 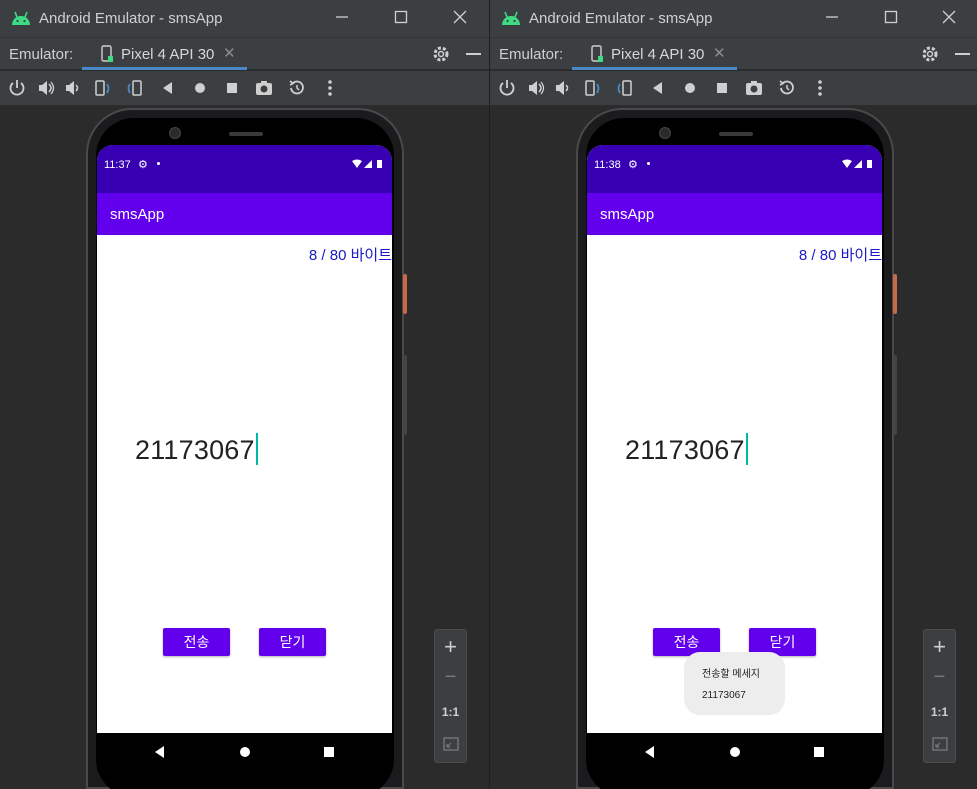 I want to click on status-time: 11:38, so click(x=607, y=165).